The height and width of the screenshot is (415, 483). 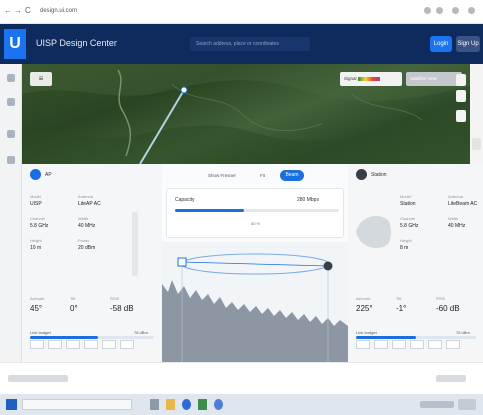 What do you see at coordinates (262, 176) in the screenshot?
I see `fit-toggle: Fit` at bounding box center [262, 176].